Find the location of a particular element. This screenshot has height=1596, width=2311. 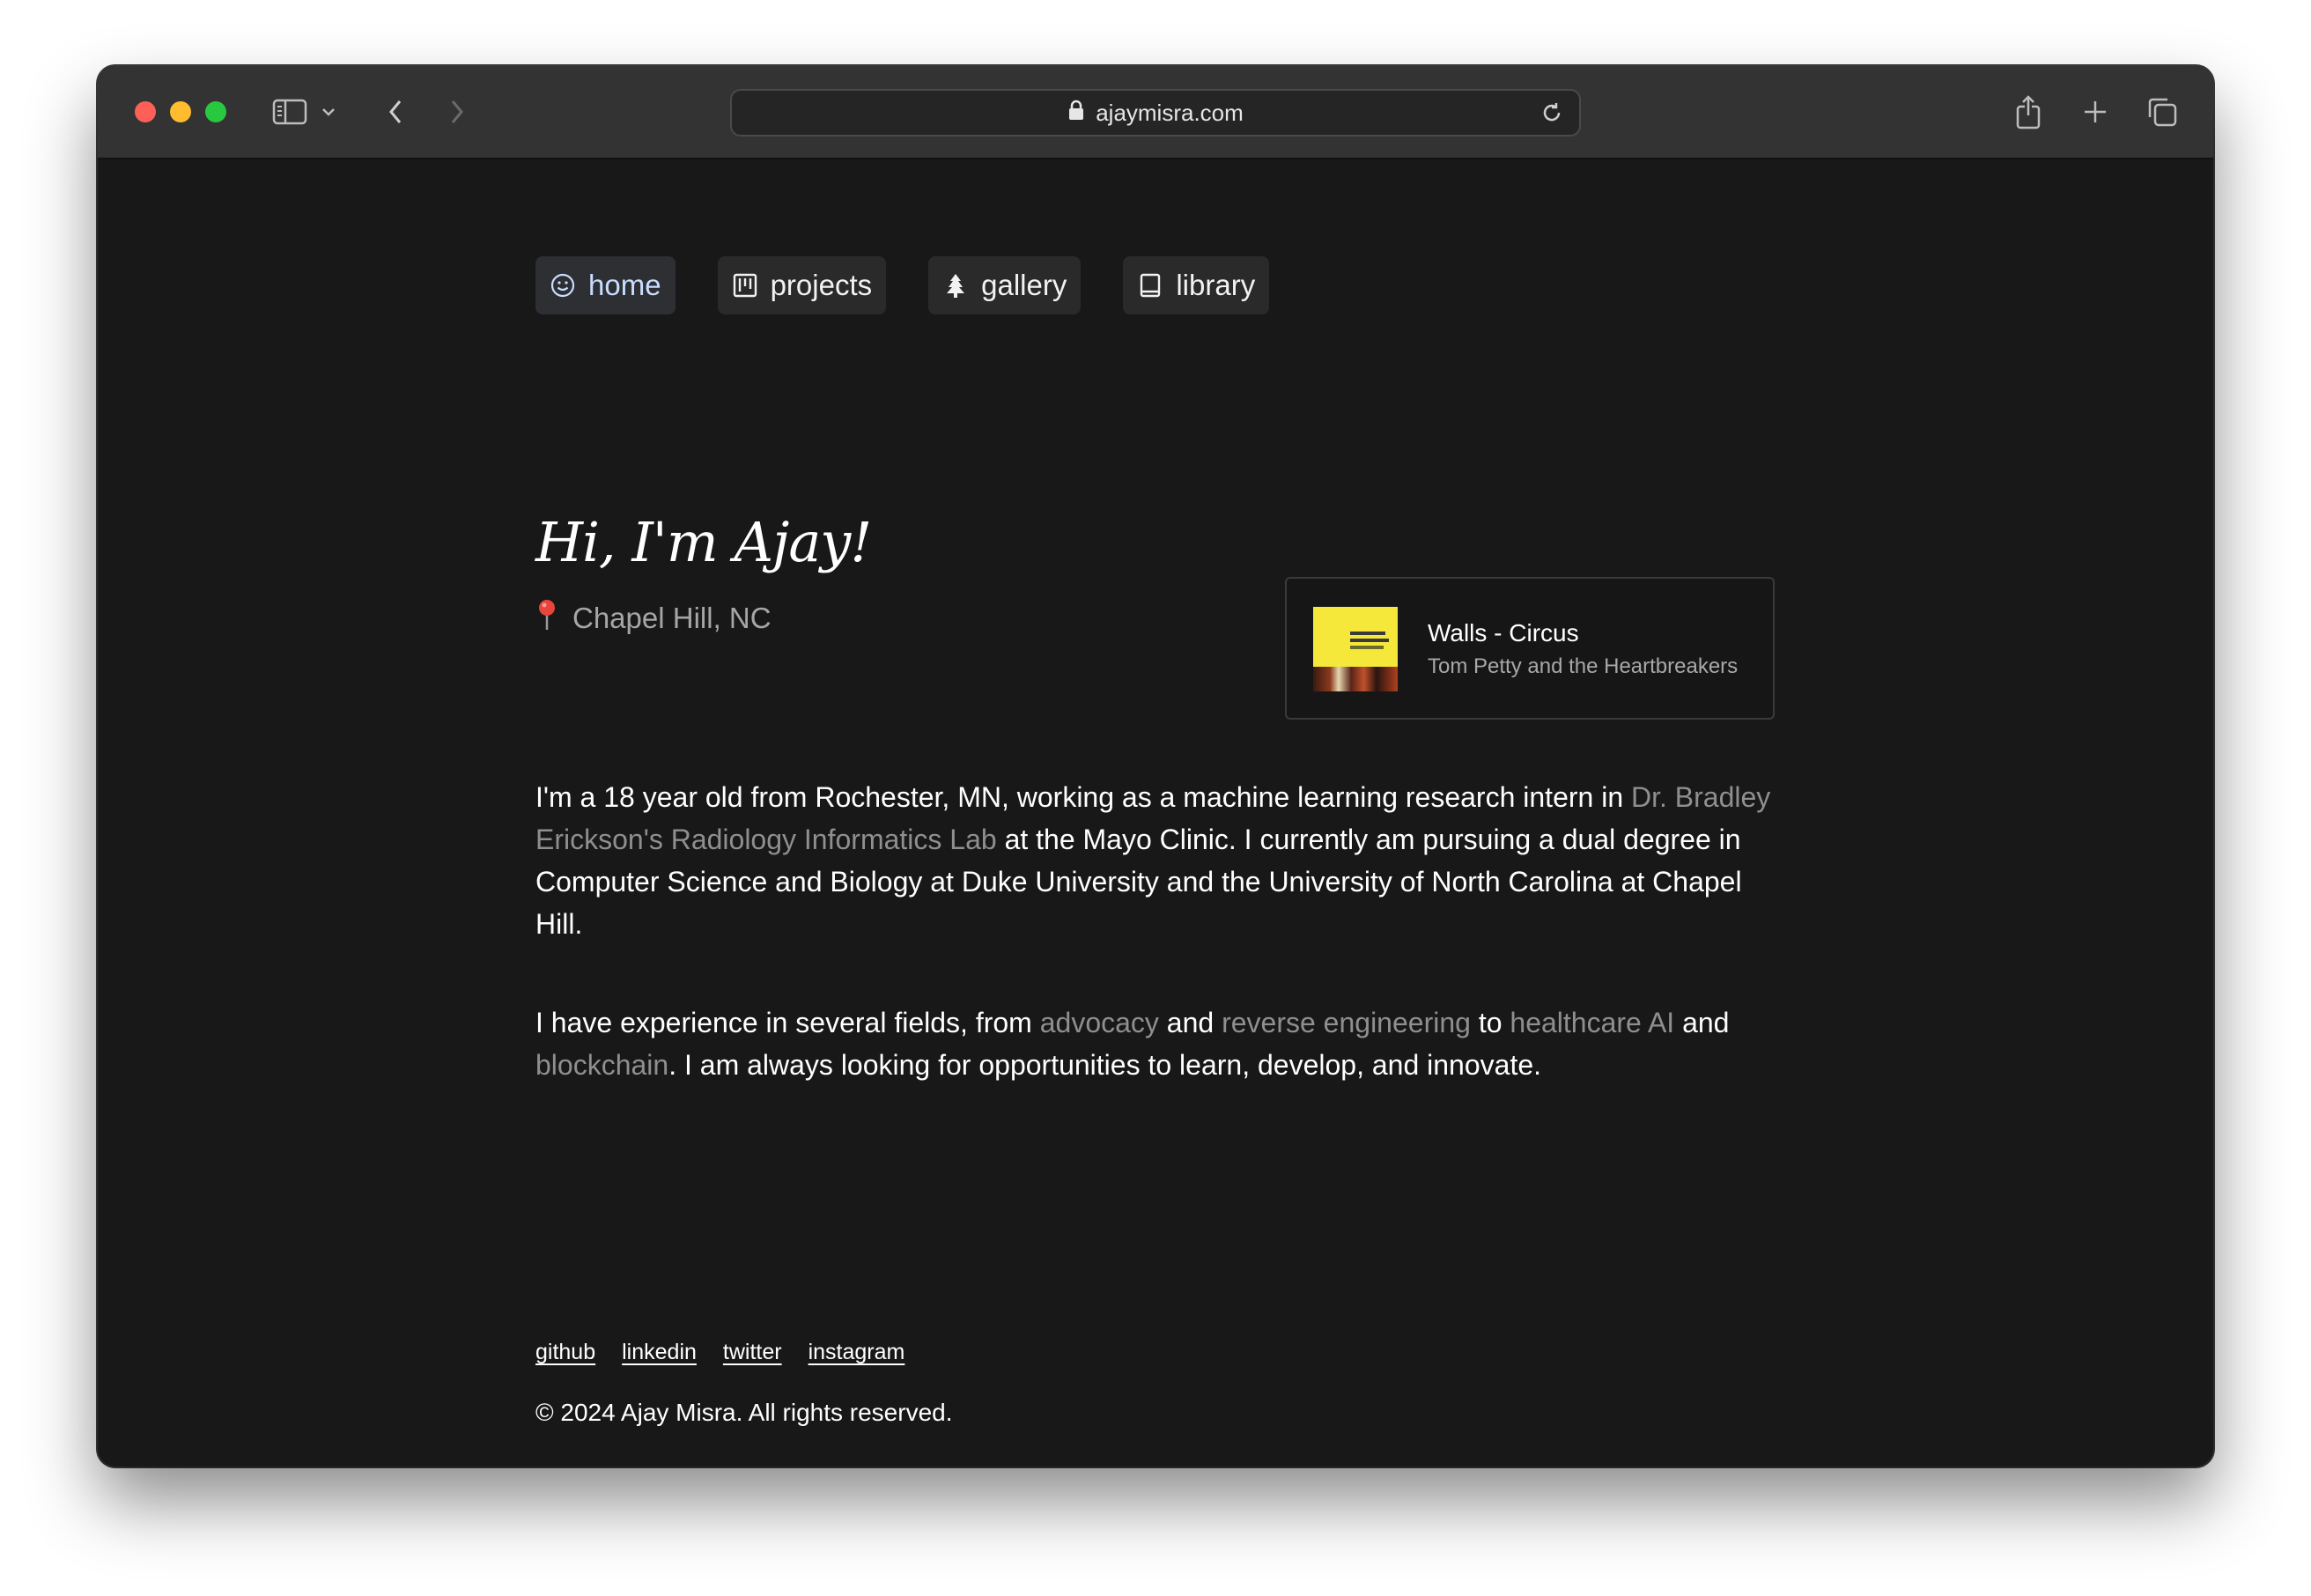

forward-arrow-icon is located at coordinates (457, 112).